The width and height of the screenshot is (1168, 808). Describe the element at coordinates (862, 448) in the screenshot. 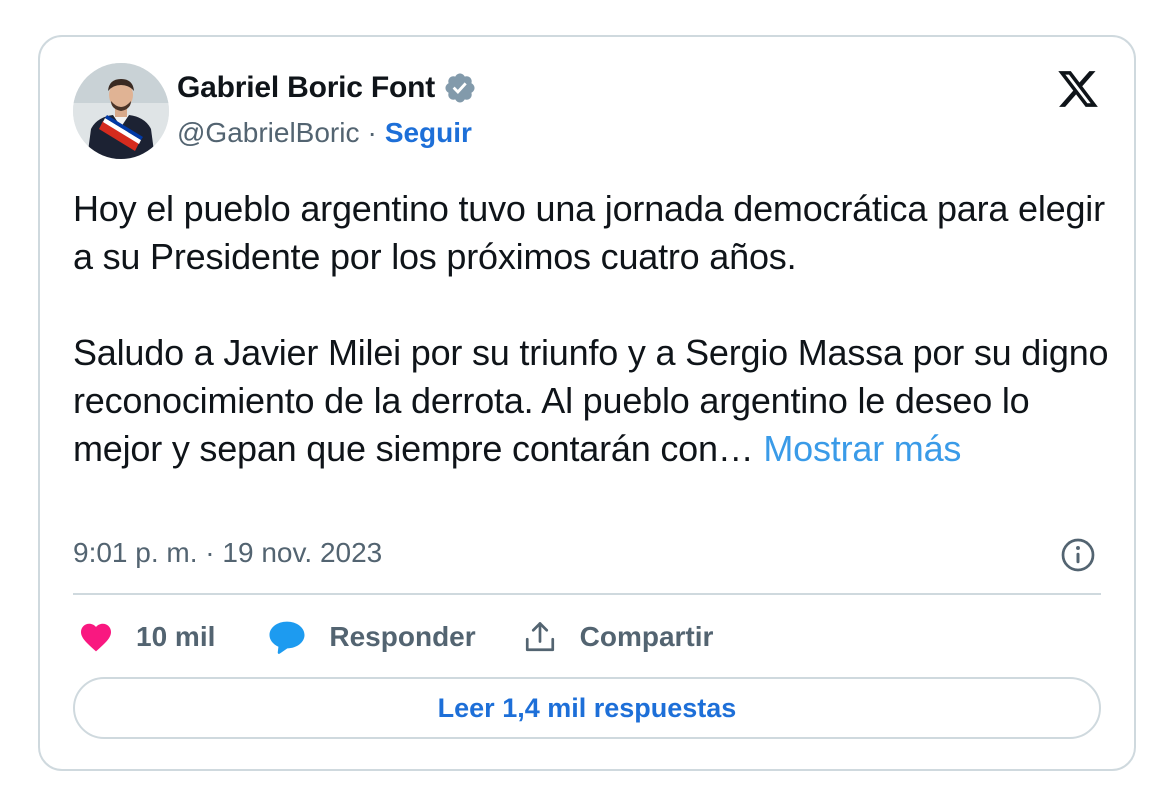

I see `show-more-link: Mostrar más` at that location.